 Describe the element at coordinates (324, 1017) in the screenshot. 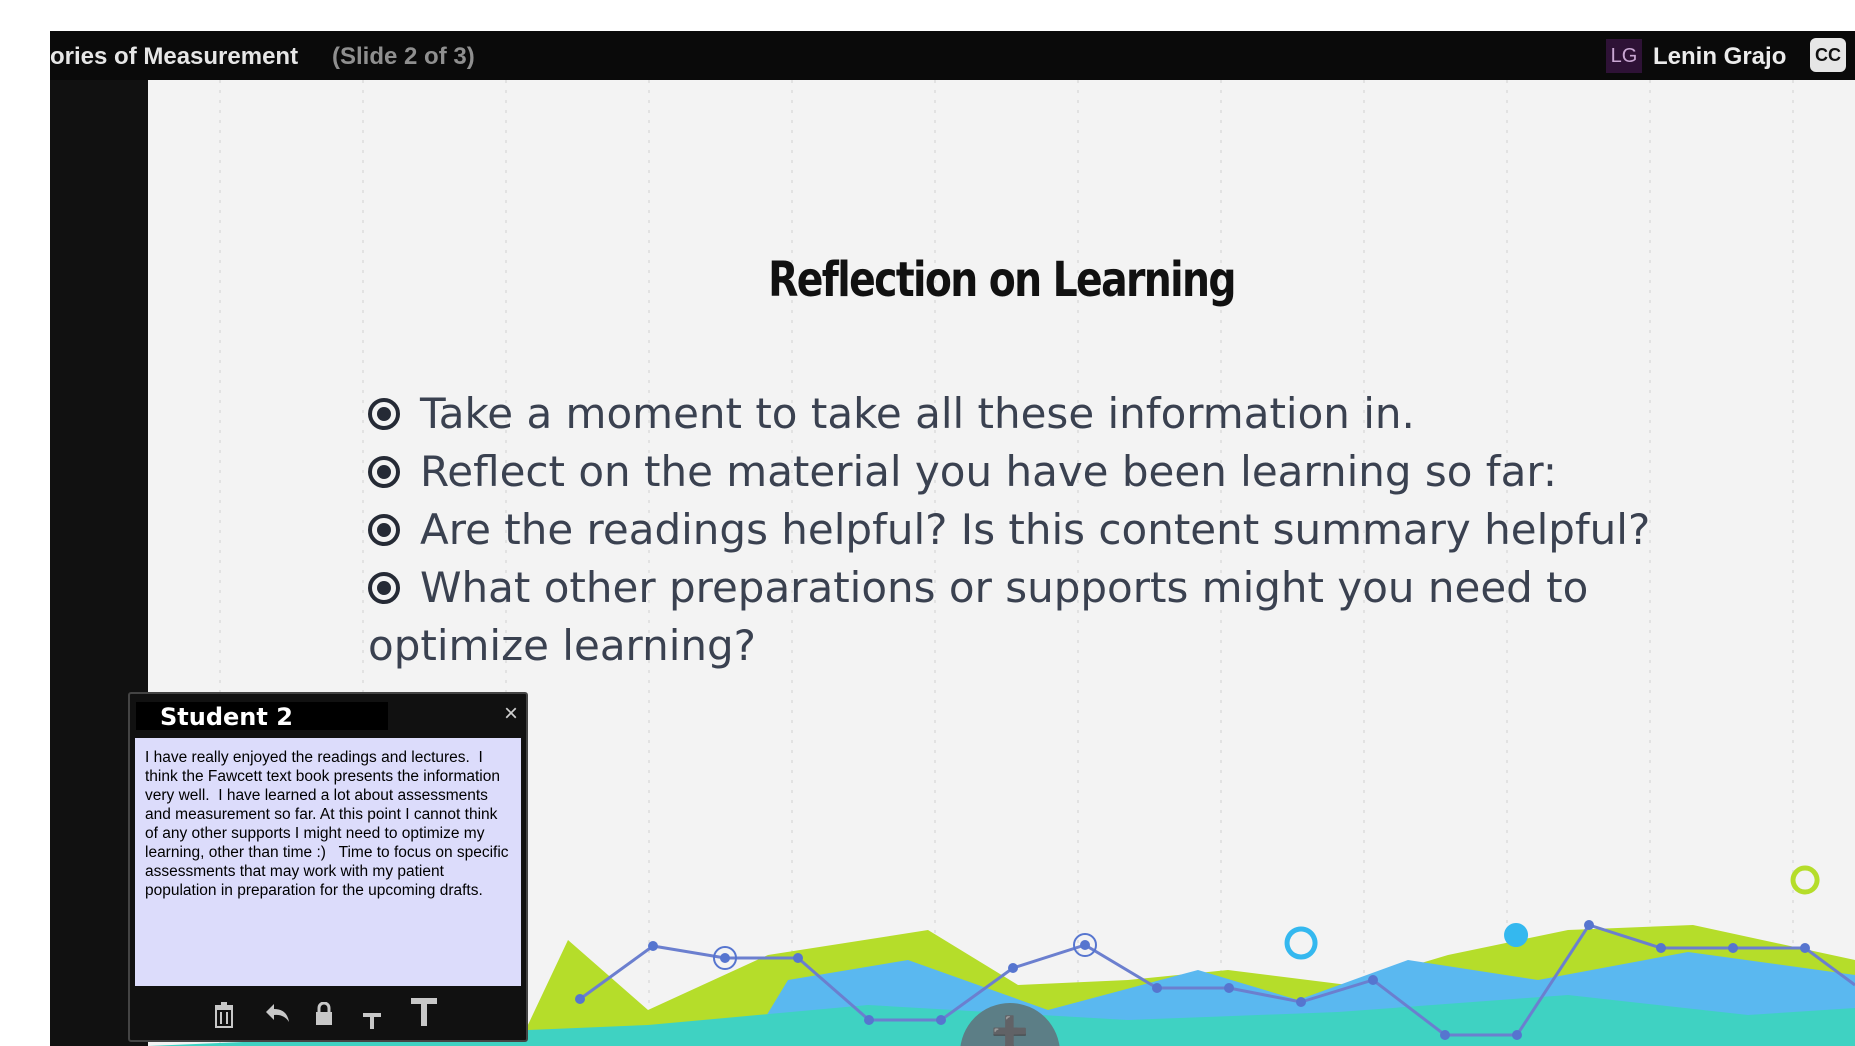

I see `lock-icon` at that location.